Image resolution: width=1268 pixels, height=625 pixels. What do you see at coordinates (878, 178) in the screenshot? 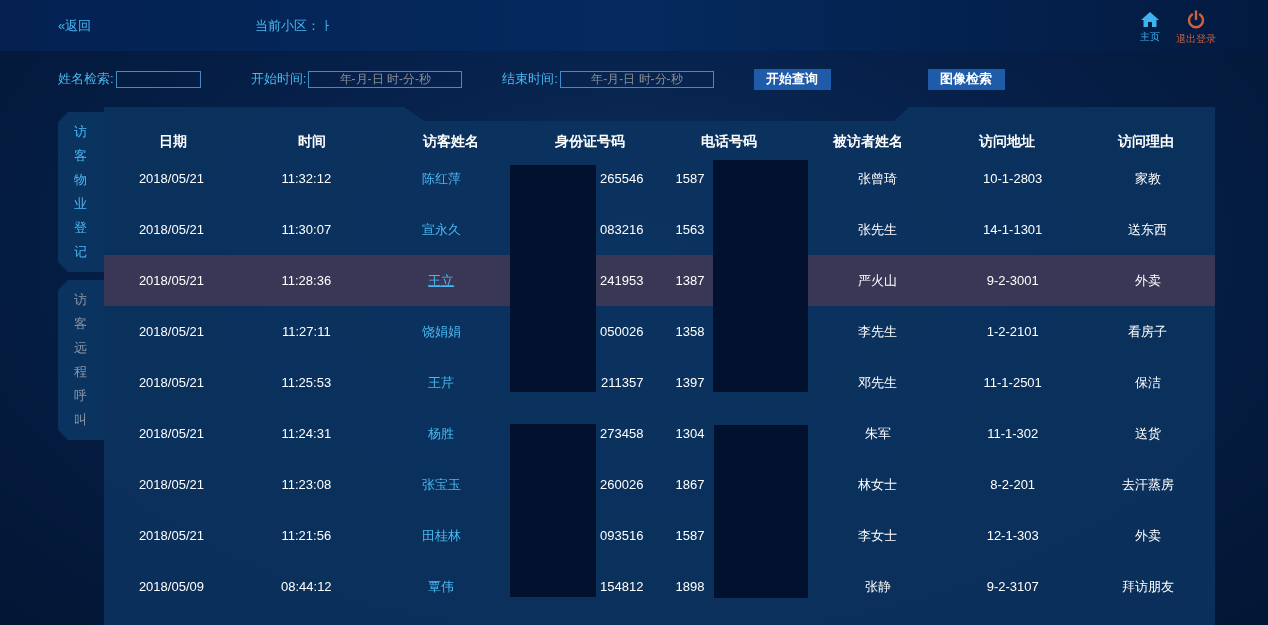
I see `host-name-cell: 张曾琦` at bounding box center [878, 178].